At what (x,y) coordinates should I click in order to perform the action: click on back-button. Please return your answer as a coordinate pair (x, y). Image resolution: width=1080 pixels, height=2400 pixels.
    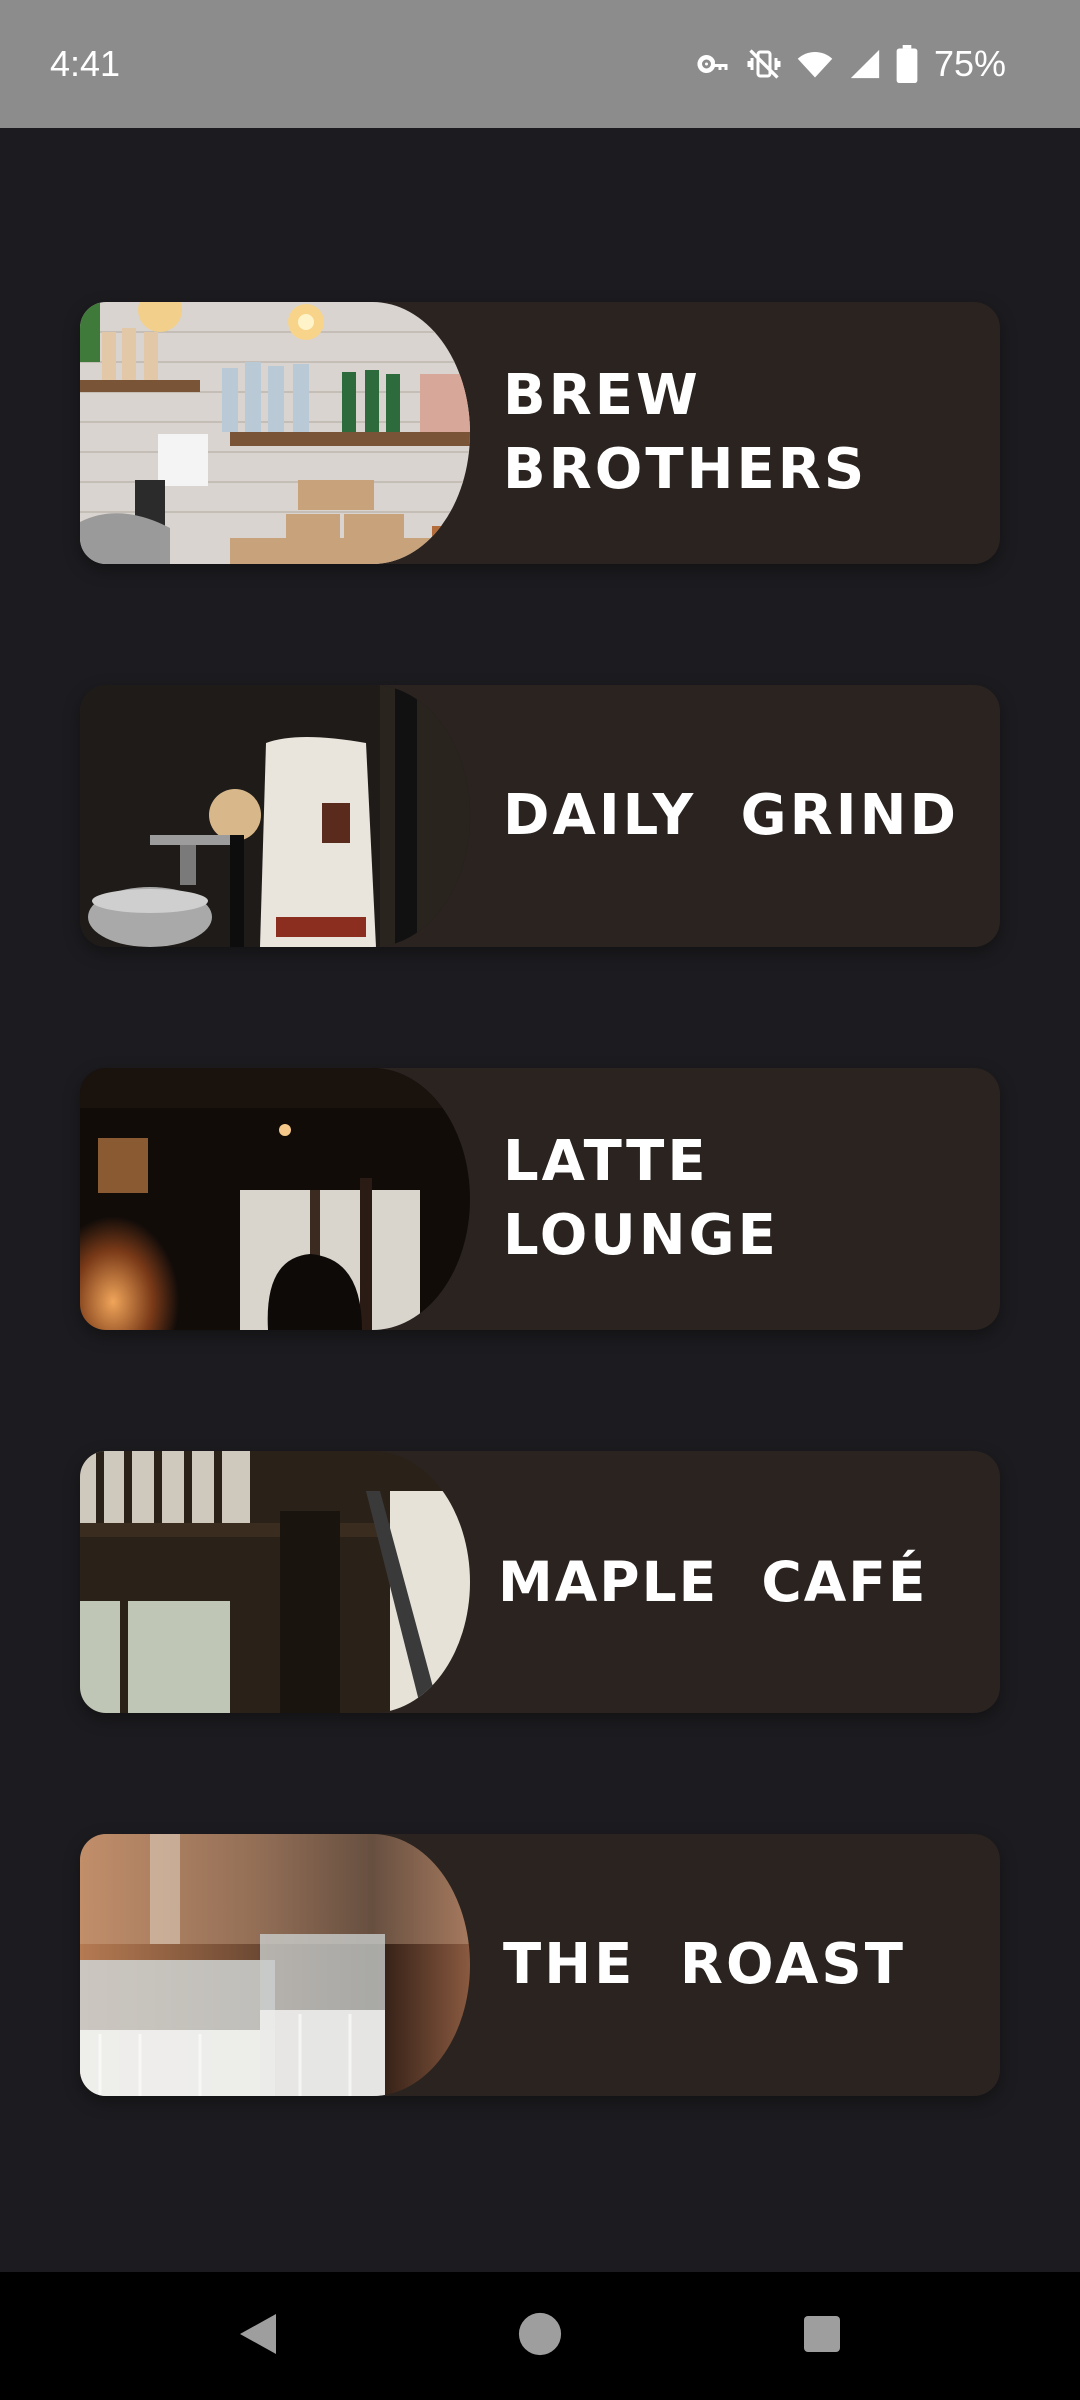
    Looking at the image, I should click on (258, 2336).